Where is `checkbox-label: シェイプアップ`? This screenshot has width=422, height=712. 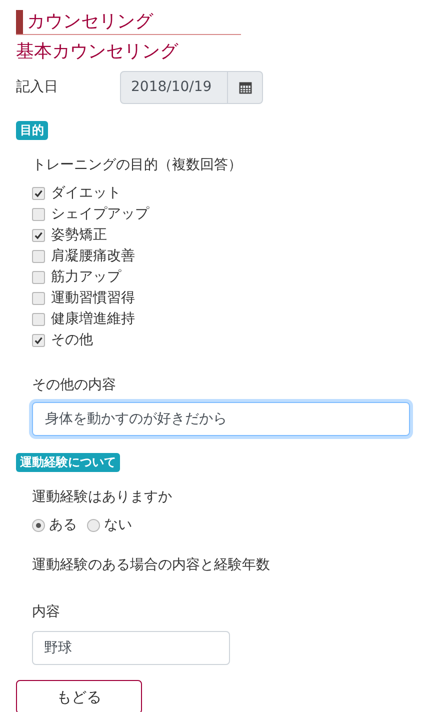 checkbox-label: シェイプアップ is located at coordinates (100, 214).